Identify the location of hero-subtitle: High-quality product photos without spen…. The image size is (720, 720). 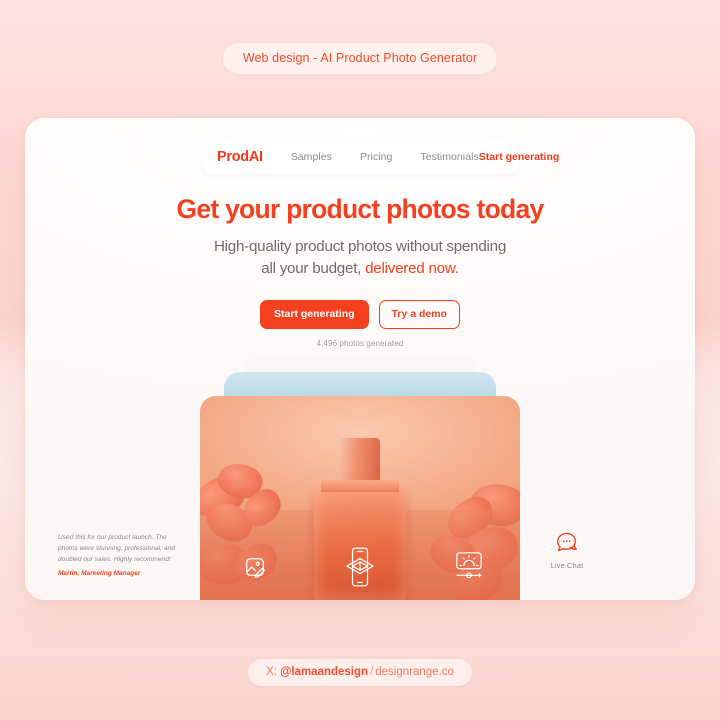
(360, 258).